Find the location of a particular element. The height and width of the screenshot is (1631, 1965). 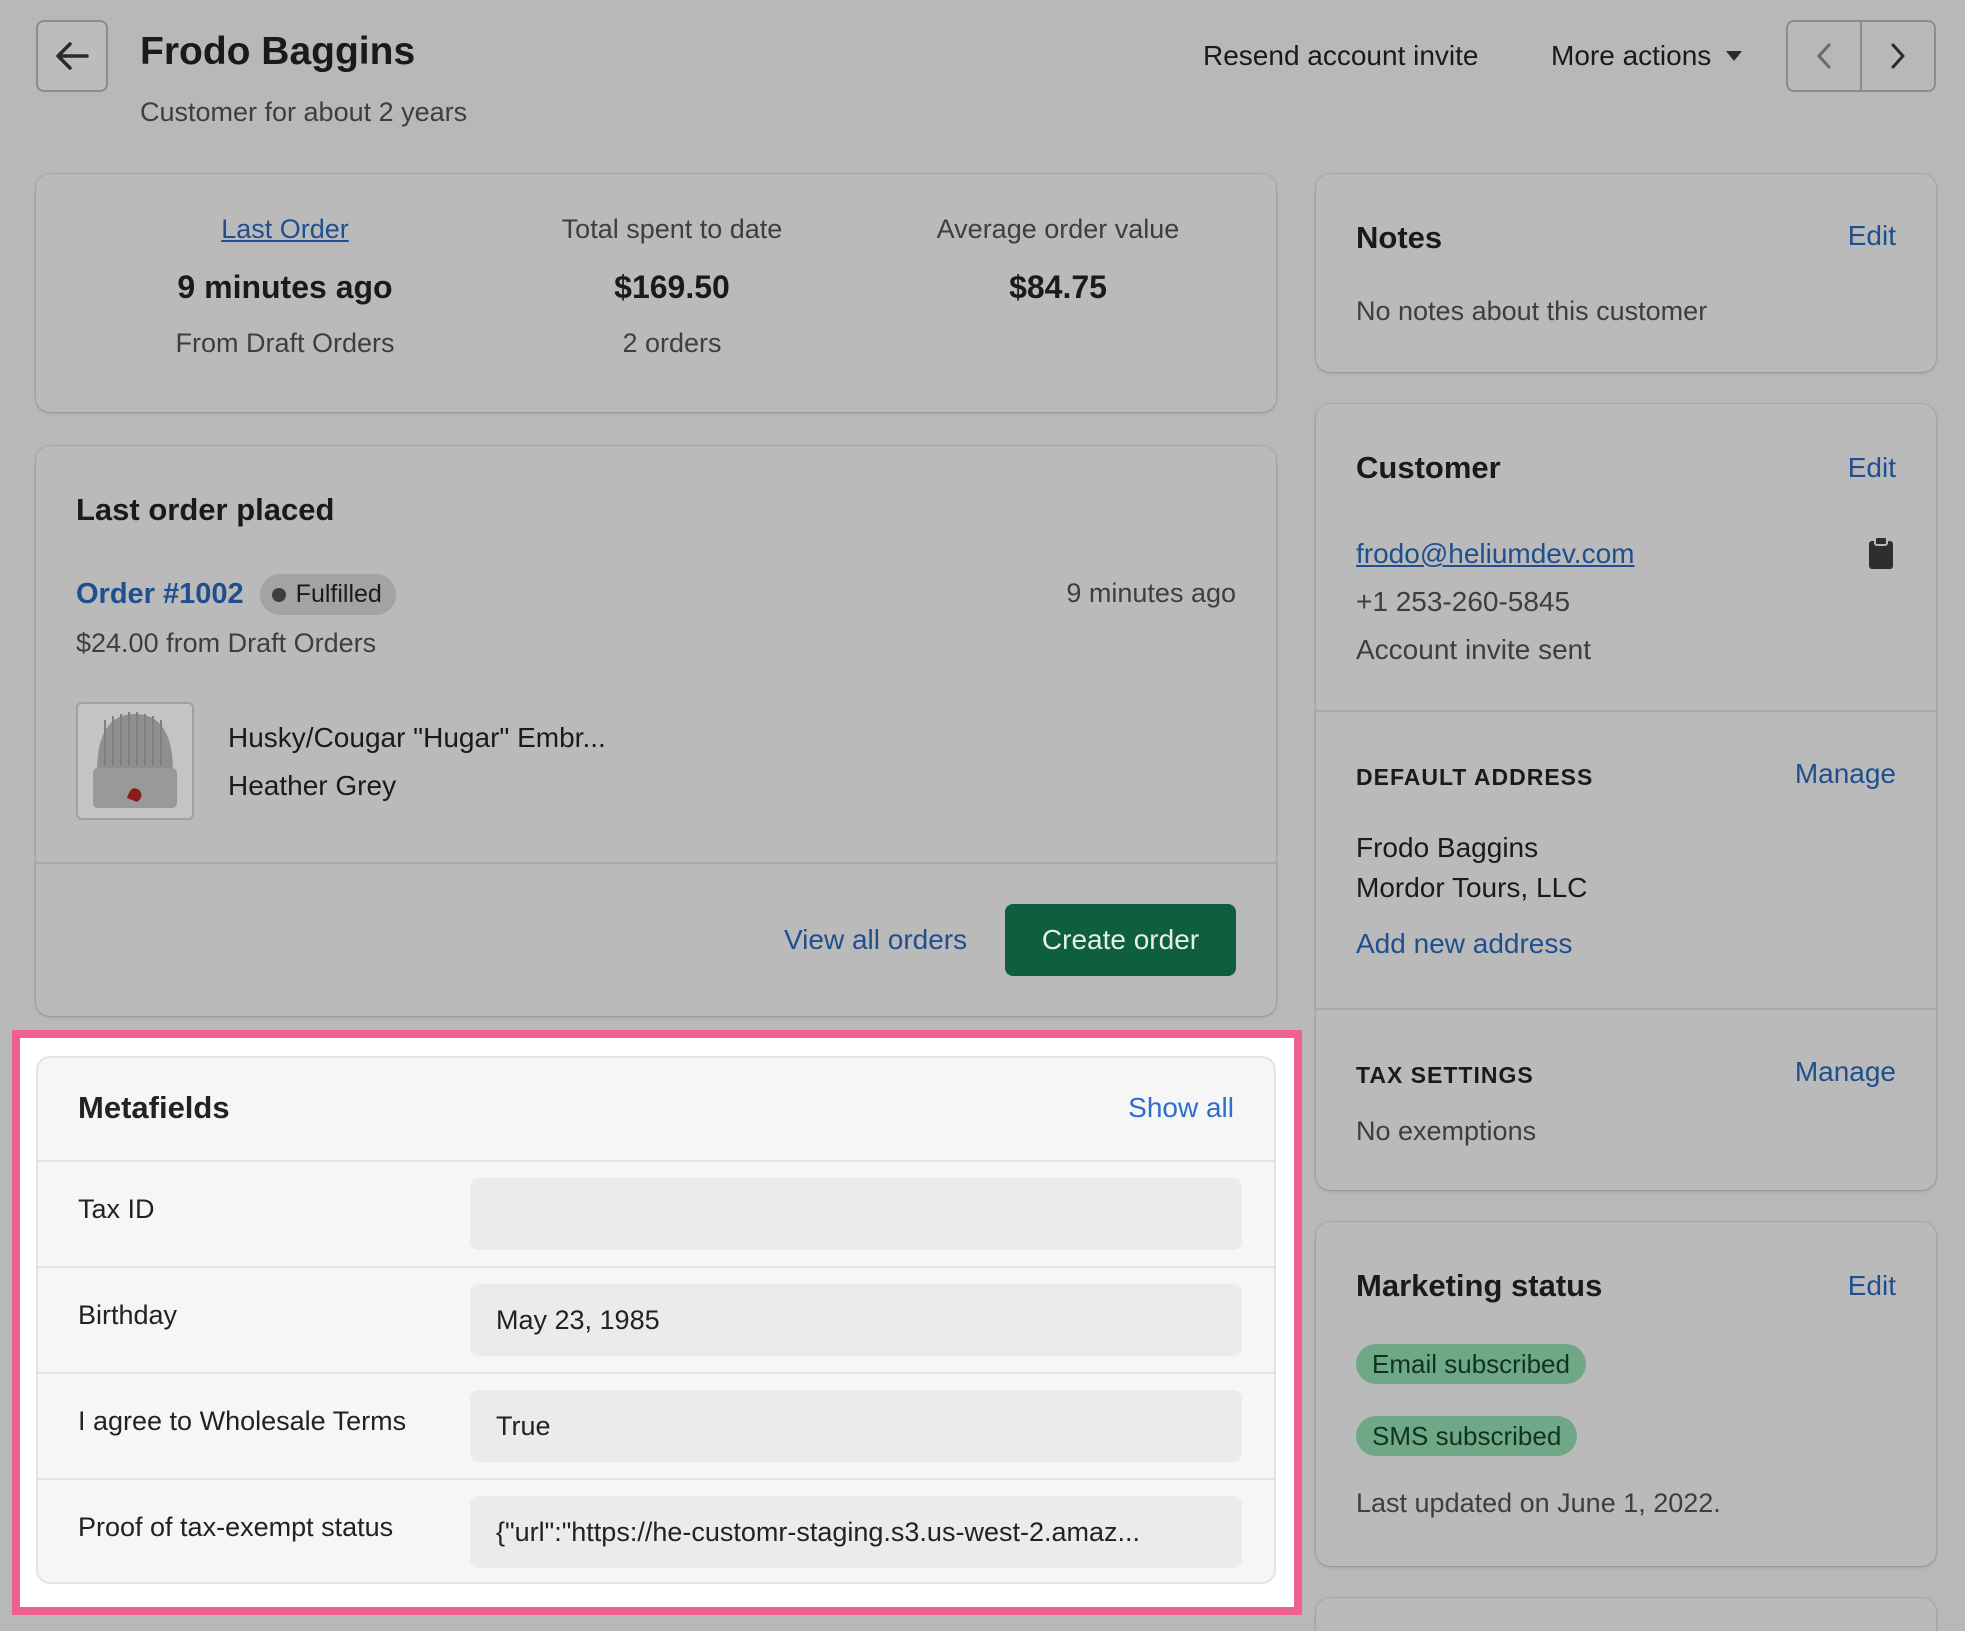

total-spent-label: Total spent to date is located at coordinates (672, 229).